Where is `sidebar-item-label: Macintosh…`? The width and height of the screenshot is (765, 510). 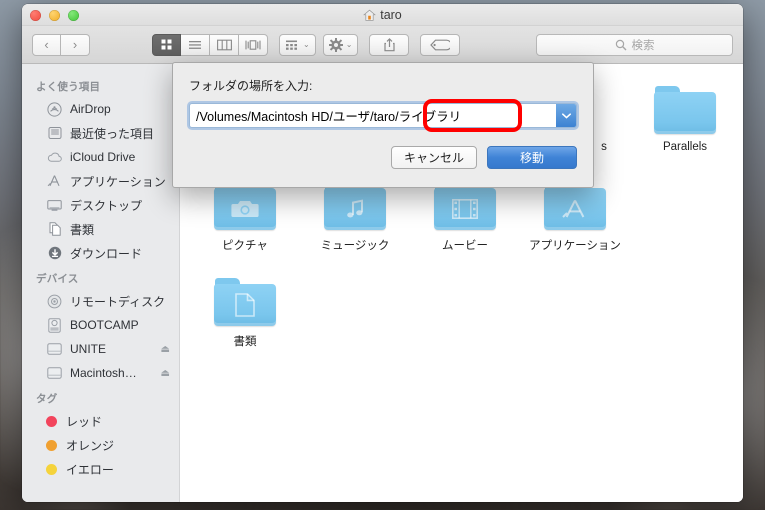
sidebar-item-label: Macintosh… is located at coordinates (103, 373).